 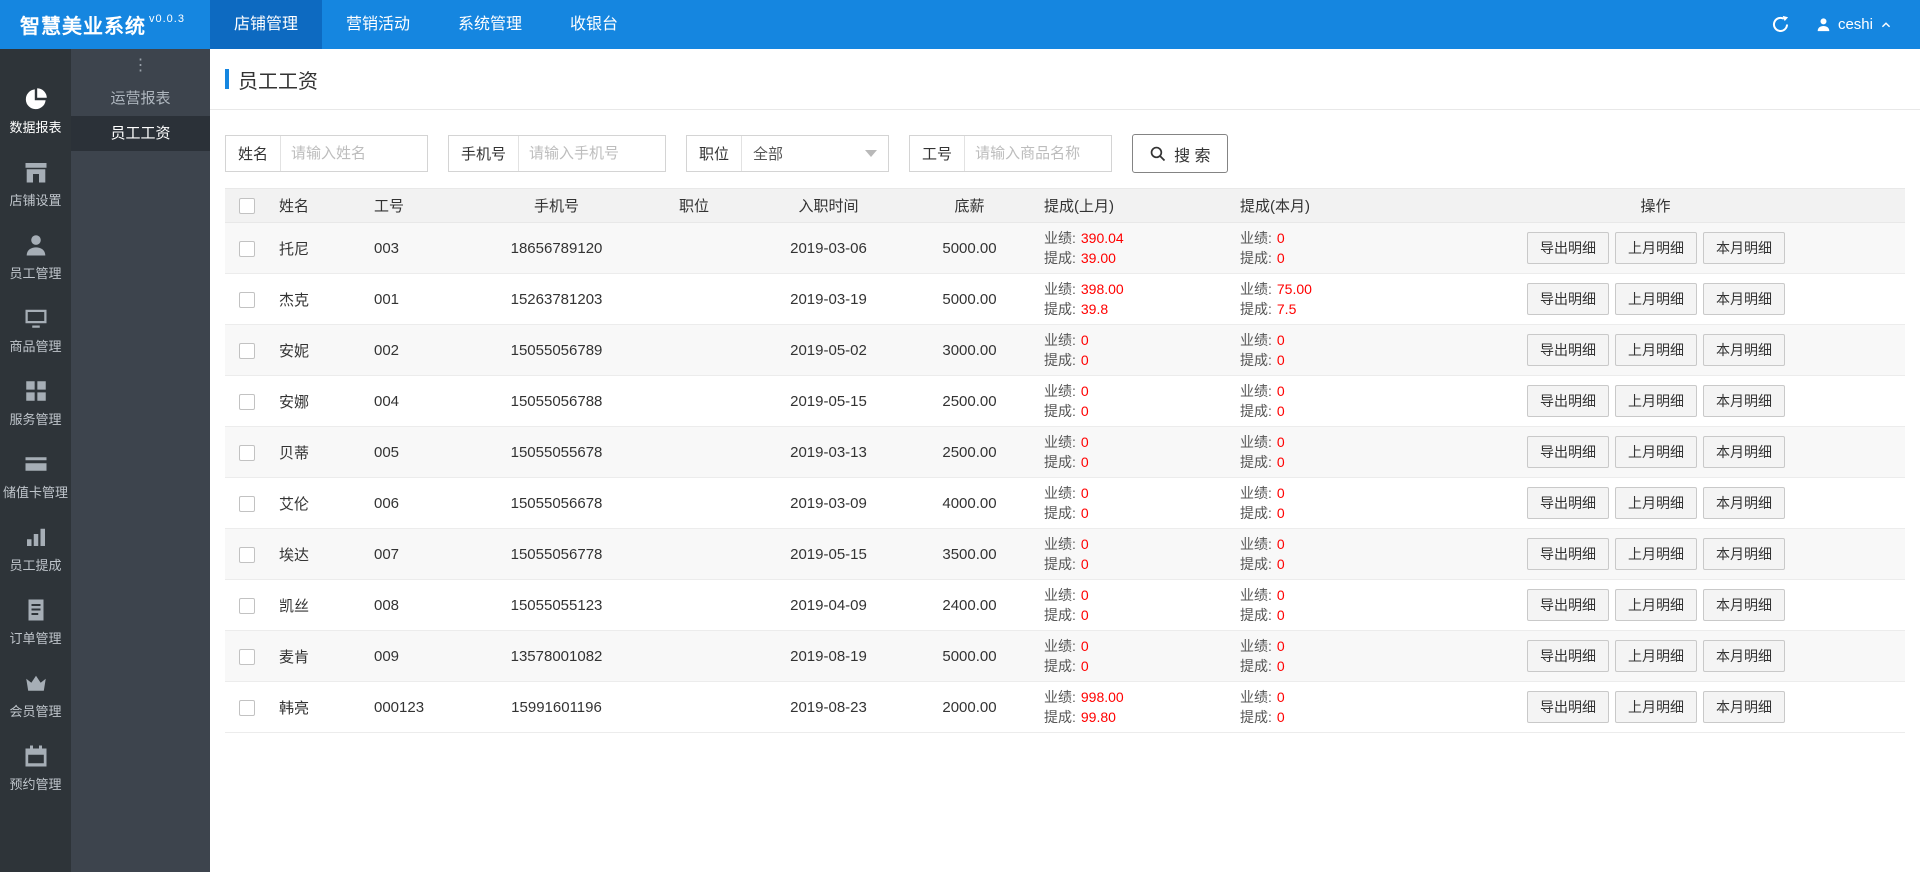 I want to click on sidebar-item-label: 店铺设置, so click(x=35, y=200).